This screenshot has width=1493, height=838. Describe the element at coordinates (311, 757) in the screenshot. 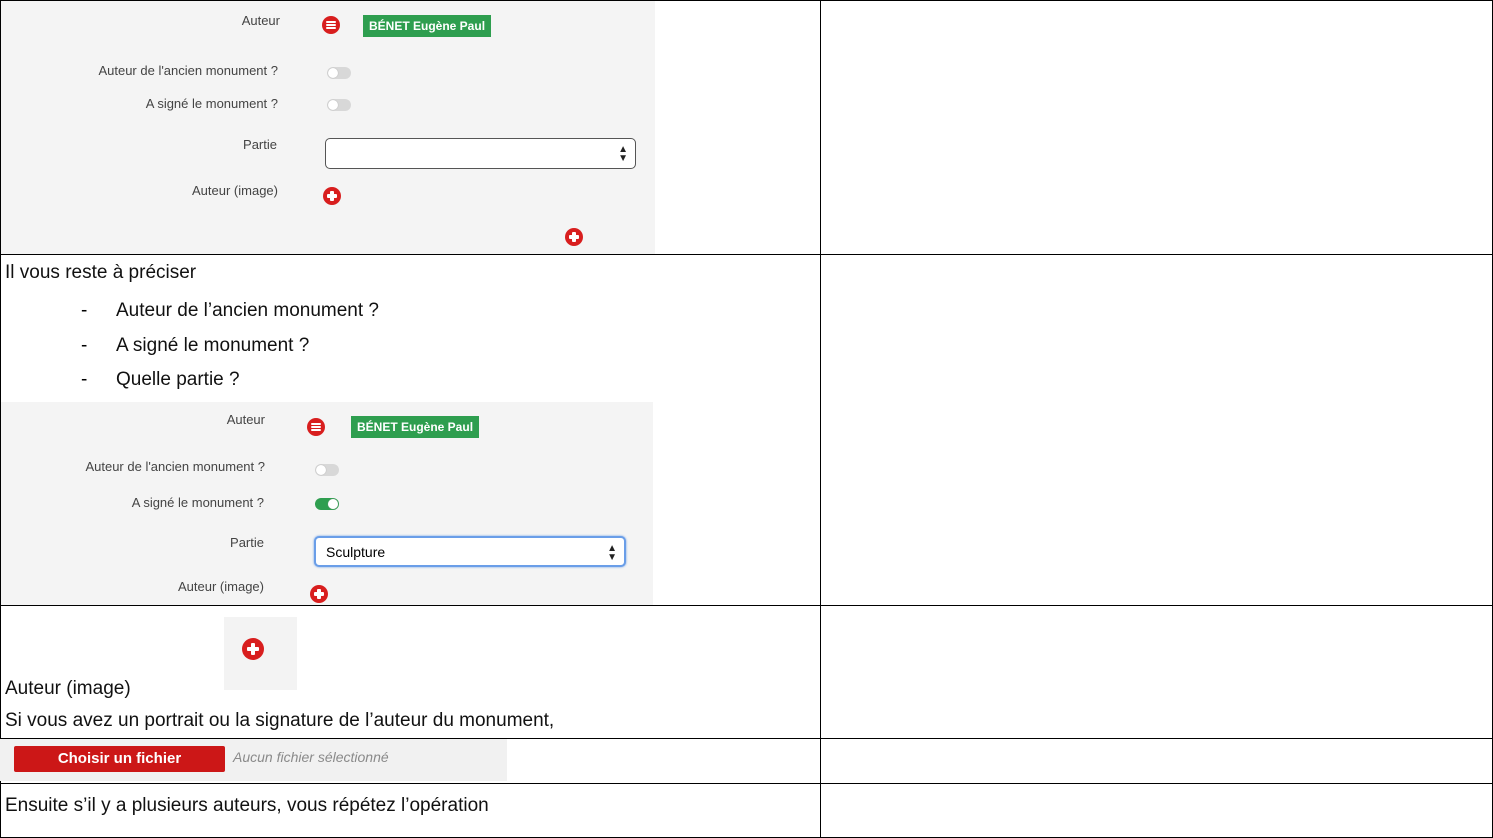

I see `file-status: Aucun fichier sélectionné` at that location.